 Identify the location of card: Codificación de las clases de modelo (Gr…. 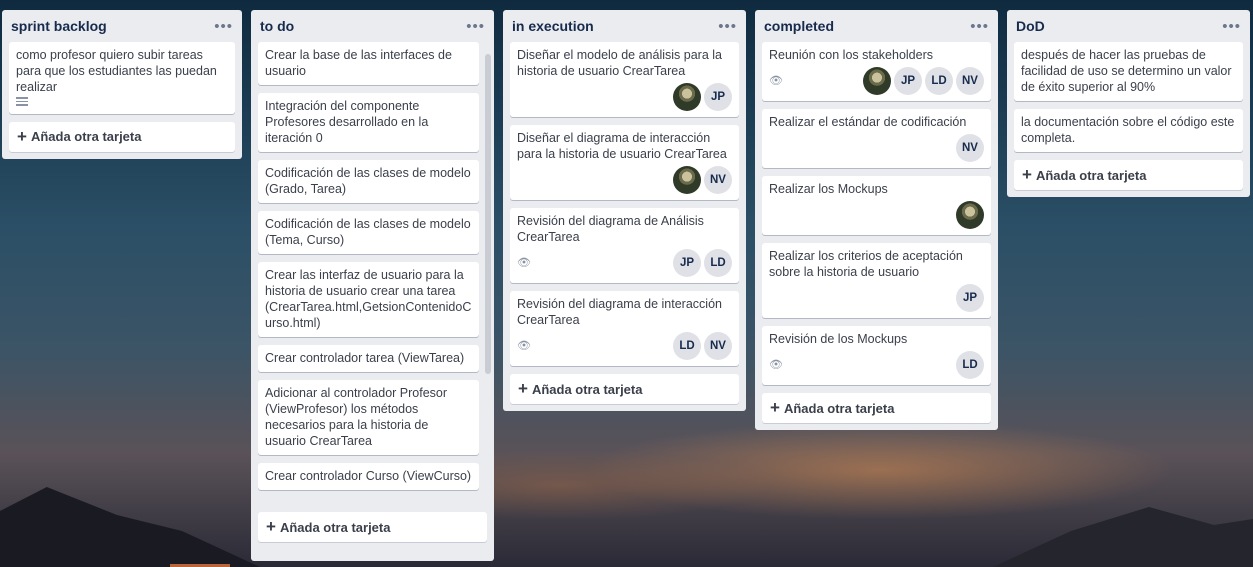
(368, 181).